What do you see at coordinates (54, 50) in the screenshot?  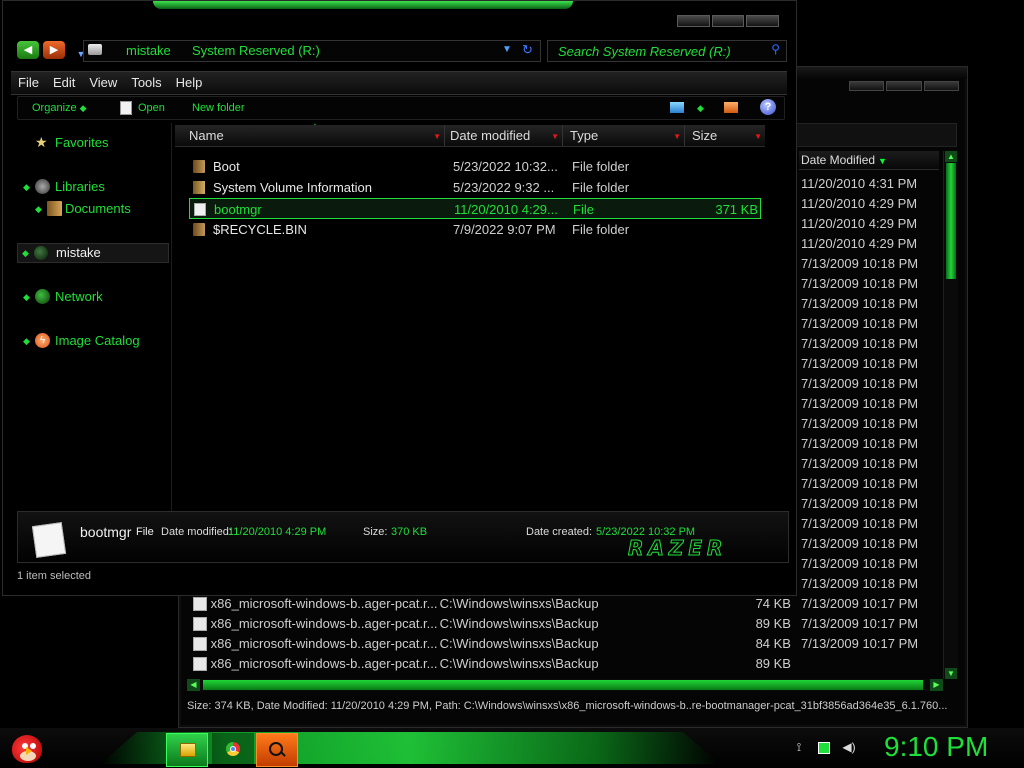 I see `forward-button: ▶` at bounding box center [54, 50].